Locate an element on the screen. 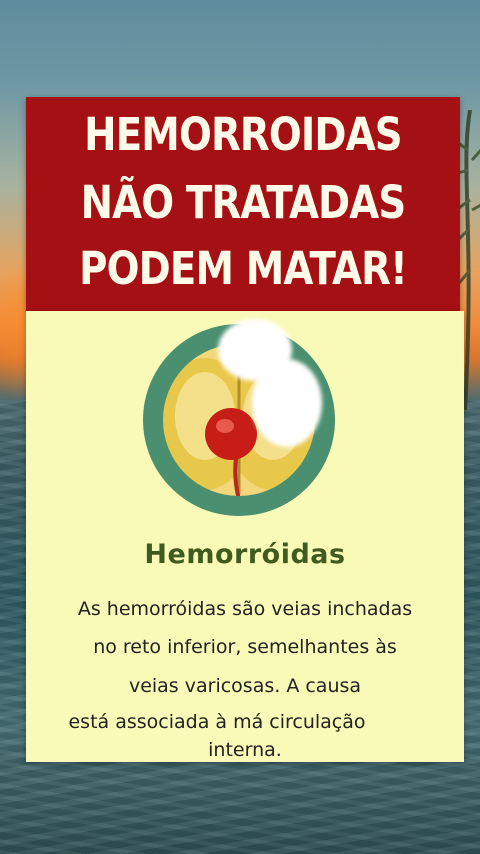  description-line-4: está associada à má circulação is located at coordinates (217, 722).